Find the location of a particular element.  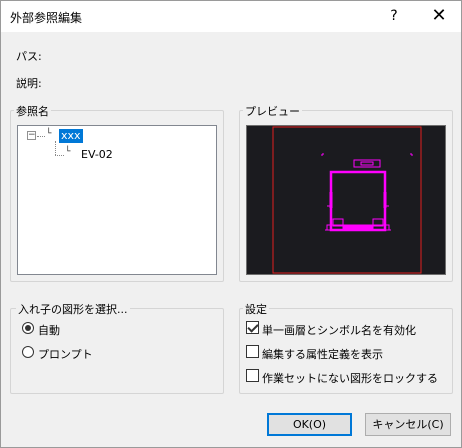

tree-node-child: EV-02 is located at coordinates (97, 154).